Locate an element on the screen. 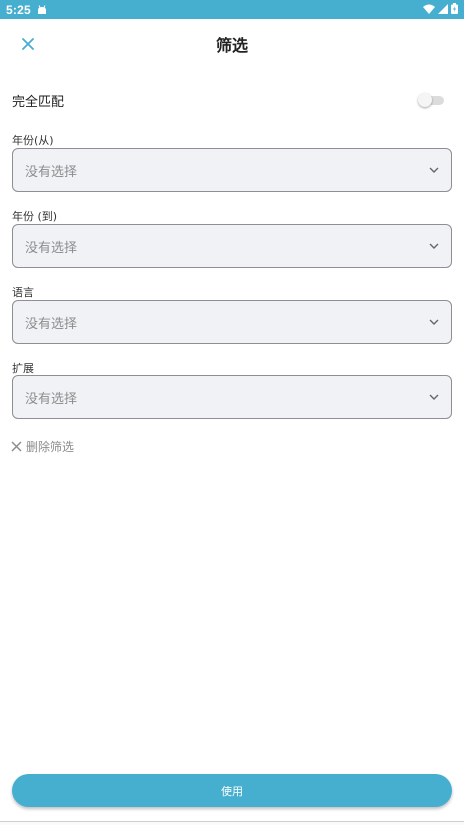 This screenshot has height=825, width=464. language-select: 没有选择 is located at coordinates (232, 322).